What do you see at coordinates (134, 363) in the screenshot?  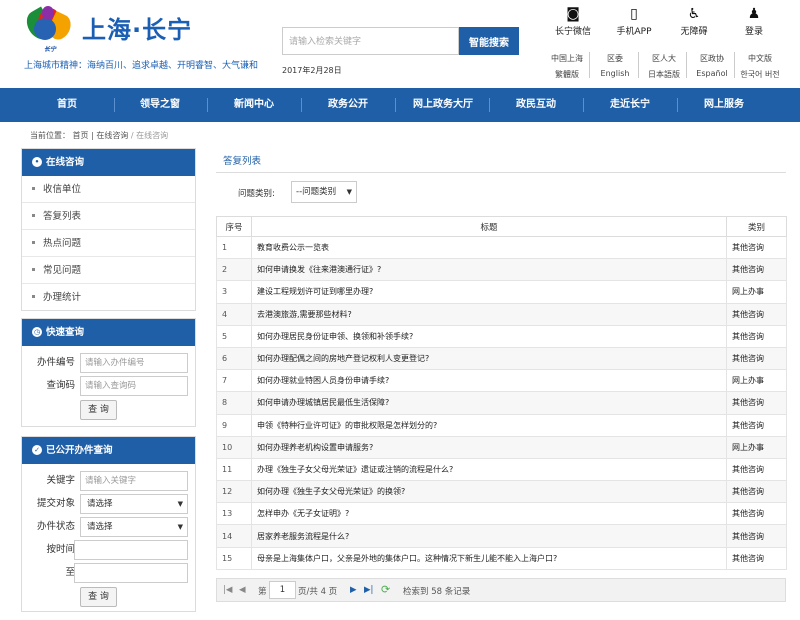 I see `case-number-input: 请输入办件编号` at bounding box center [134, 363].